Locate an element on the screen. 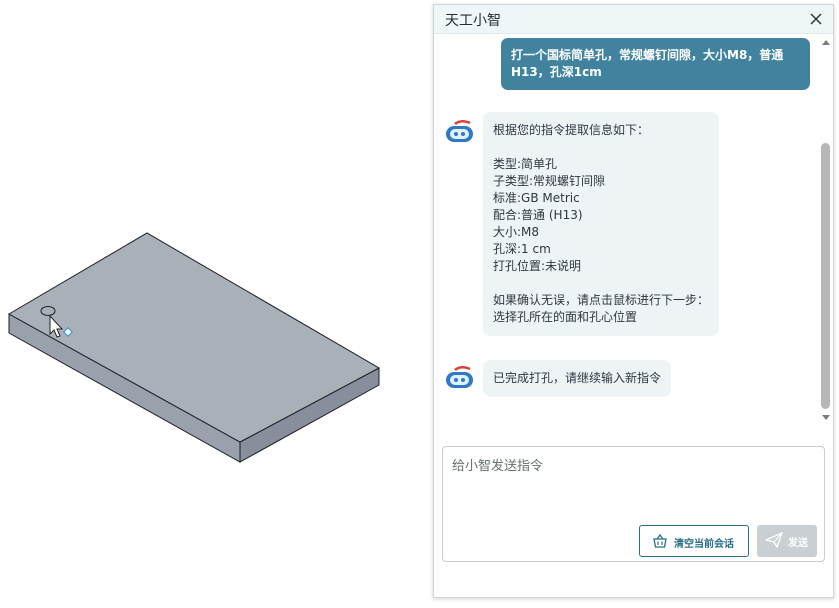  user-message: 打一个国标简单孔，常规螺钉间隙，大小M8，普通H13，孔深1cm is located at coordinates (655, 64).